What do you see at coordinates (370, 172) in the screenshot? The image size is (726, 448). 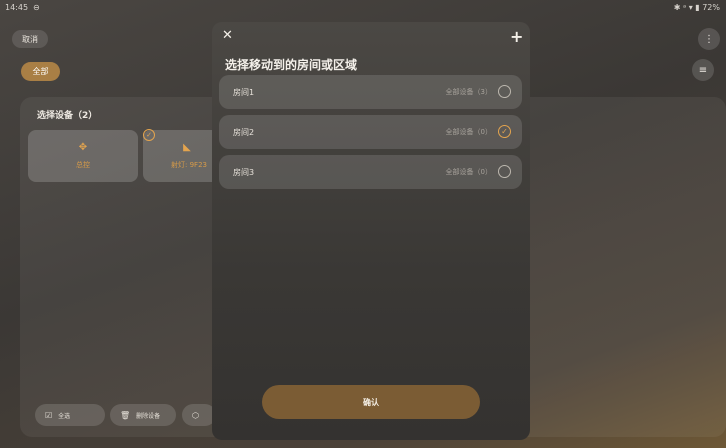 I see `room-option-3: 房间3 全部设备（0）` at bounding box center [370, 172].